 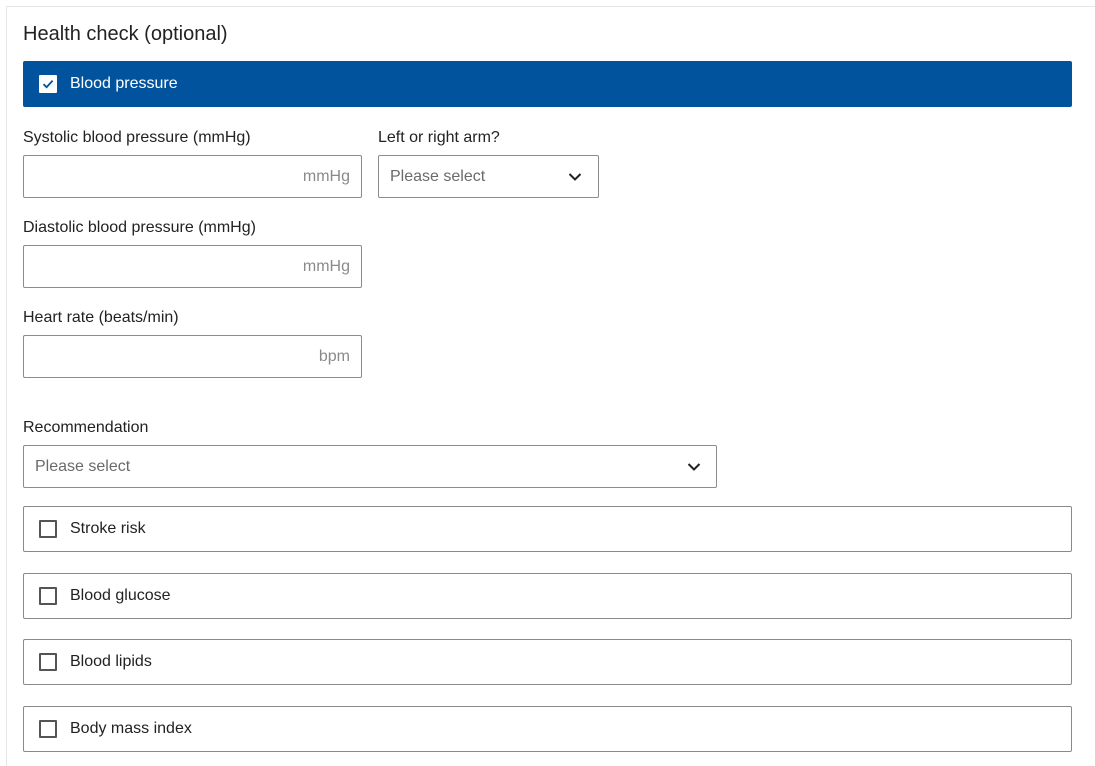 What do you see at coordinates (547, 529) in the screenshot?
I see `stroke-risk-checkbox-row: Stroke risk` at bounding box center [547, 529].